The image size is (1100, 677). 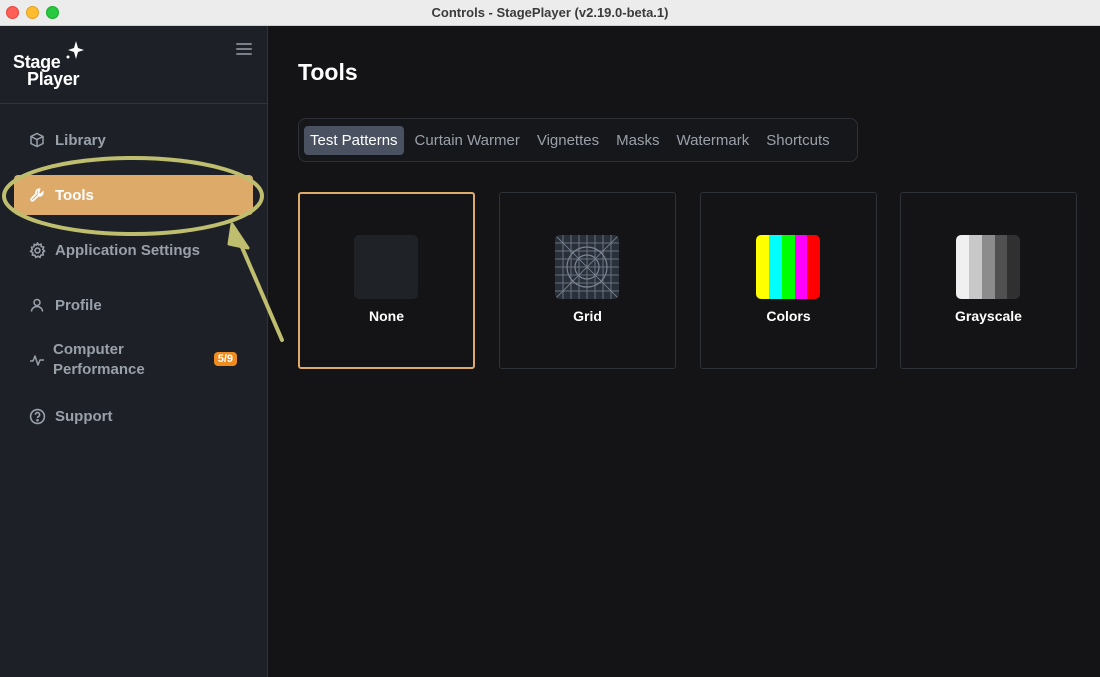 What do you see at coordinates (37, 360) in the screenshot?
I see `activity-icon` at bounding box center [37, 360].